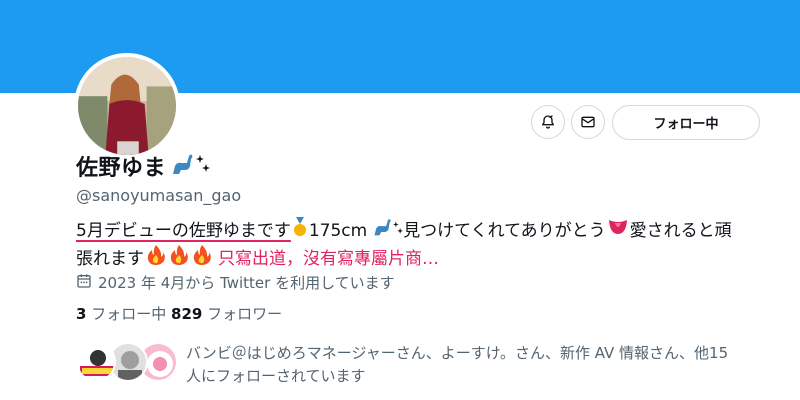 The width and height of the screenshot is (800, 400). I want to click on profile-avatar, so click(127, 106).